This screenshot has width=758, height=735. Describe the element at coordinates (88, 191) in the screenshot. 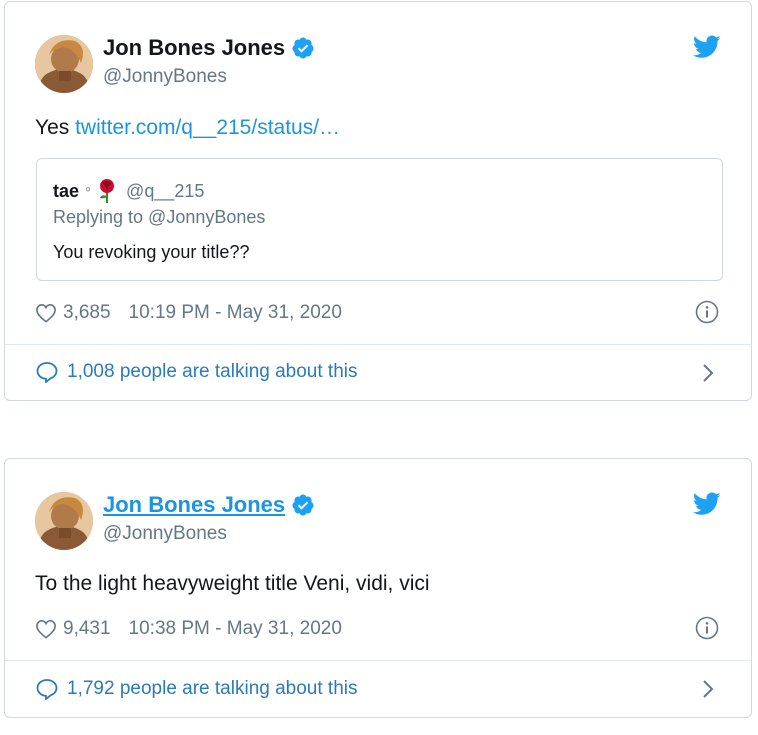

I see `sparkle-emoji-icon: ꙳` at that location.